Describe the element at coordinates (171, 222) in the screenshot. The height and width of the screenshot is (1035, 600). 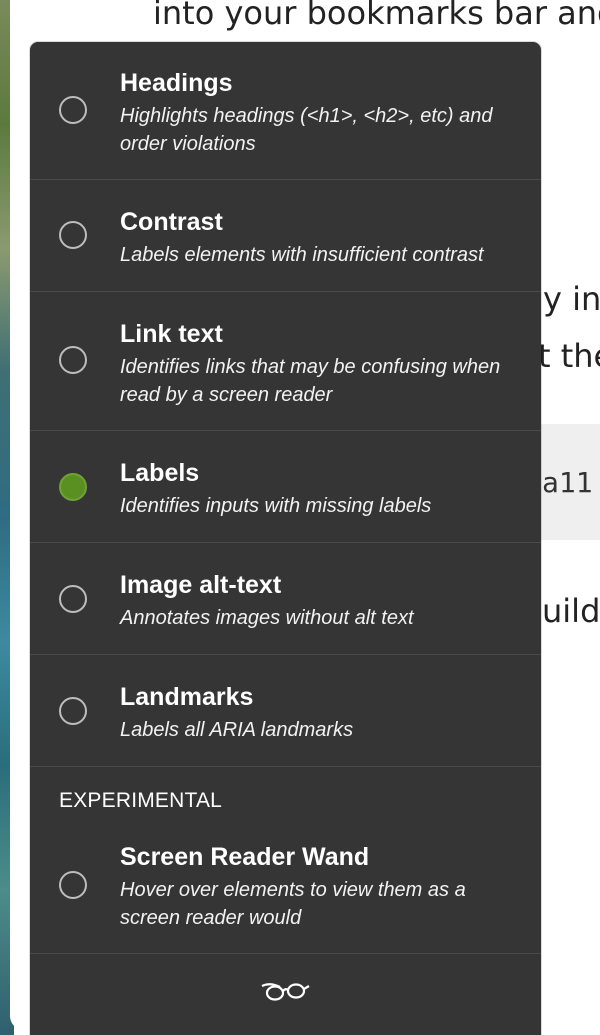
I see `option-title: Contrast` at that location.